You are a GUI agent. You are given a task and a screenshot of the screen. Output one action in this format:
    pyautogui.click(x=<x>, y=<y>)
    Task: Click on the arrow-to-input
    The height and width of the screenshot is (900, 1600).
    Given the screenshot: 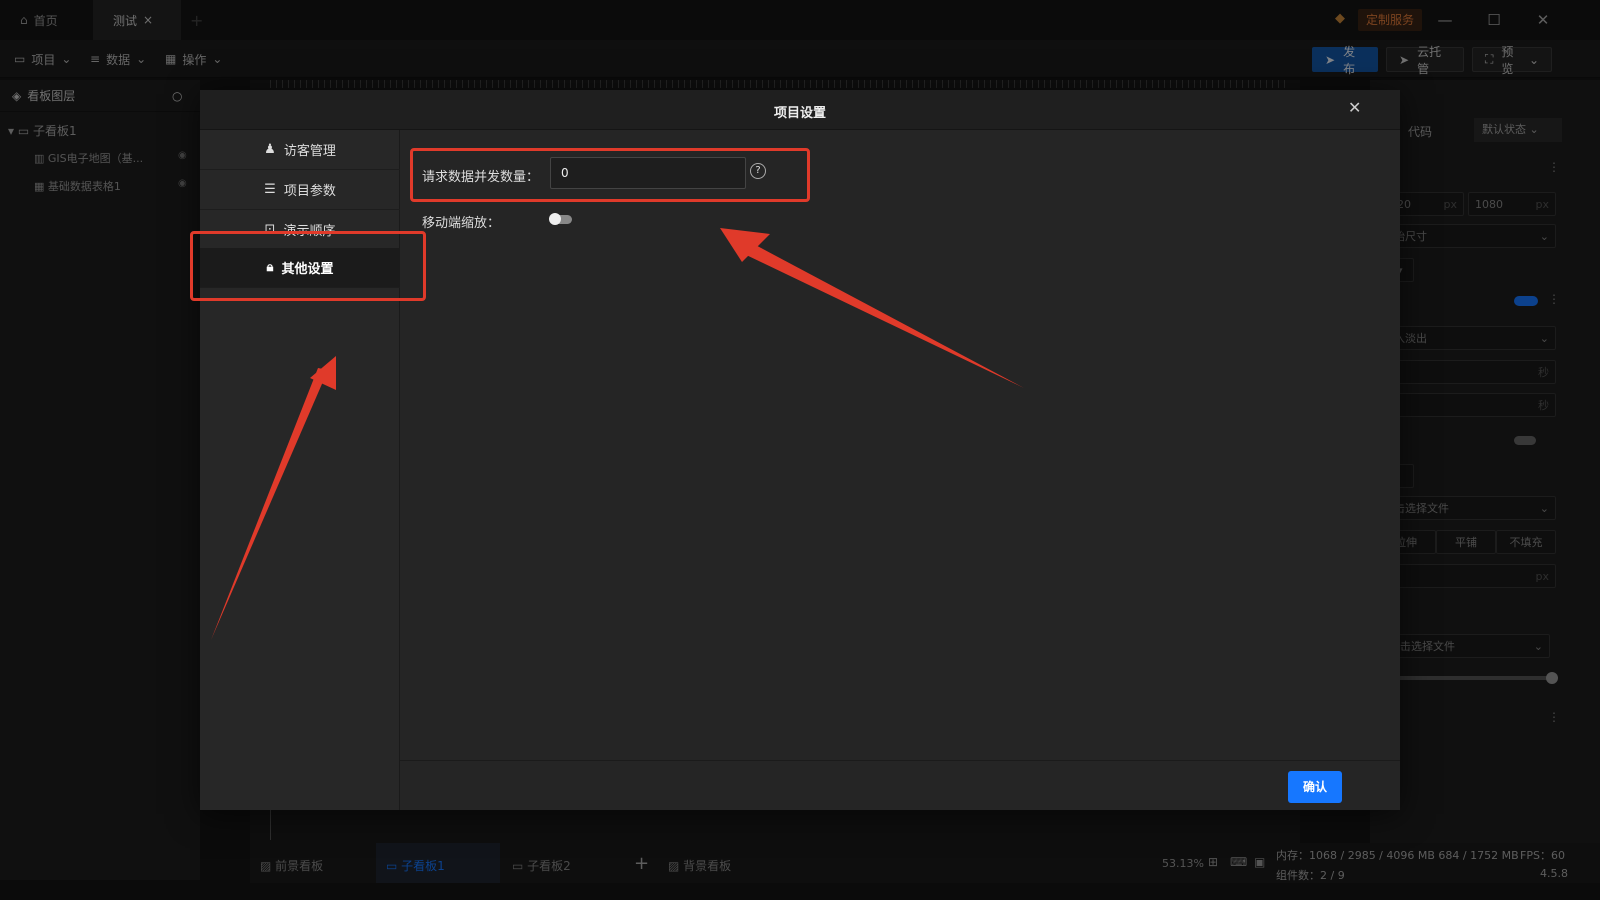 What is the action you would take?
    pyautogui.click(x=872, y=308)
    